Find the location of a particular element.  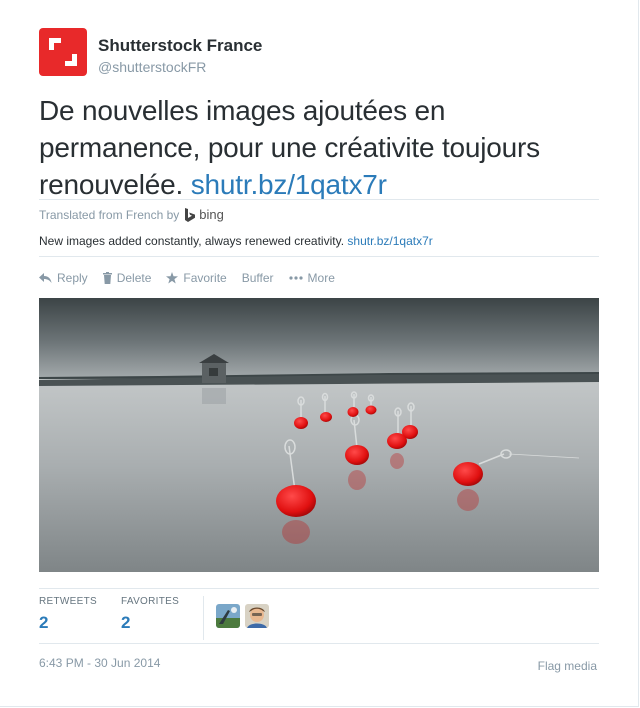

tweet-timestamp: 6:43 PM - 30 Jun 2014 is located at coordinates (99, 663).